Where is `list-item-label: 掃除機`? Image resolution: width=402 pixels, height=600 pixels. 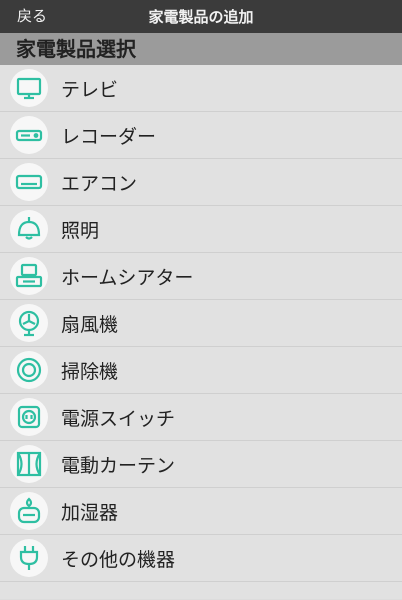 list-item-label: 掃除機 is located at coordinates (90, 371).